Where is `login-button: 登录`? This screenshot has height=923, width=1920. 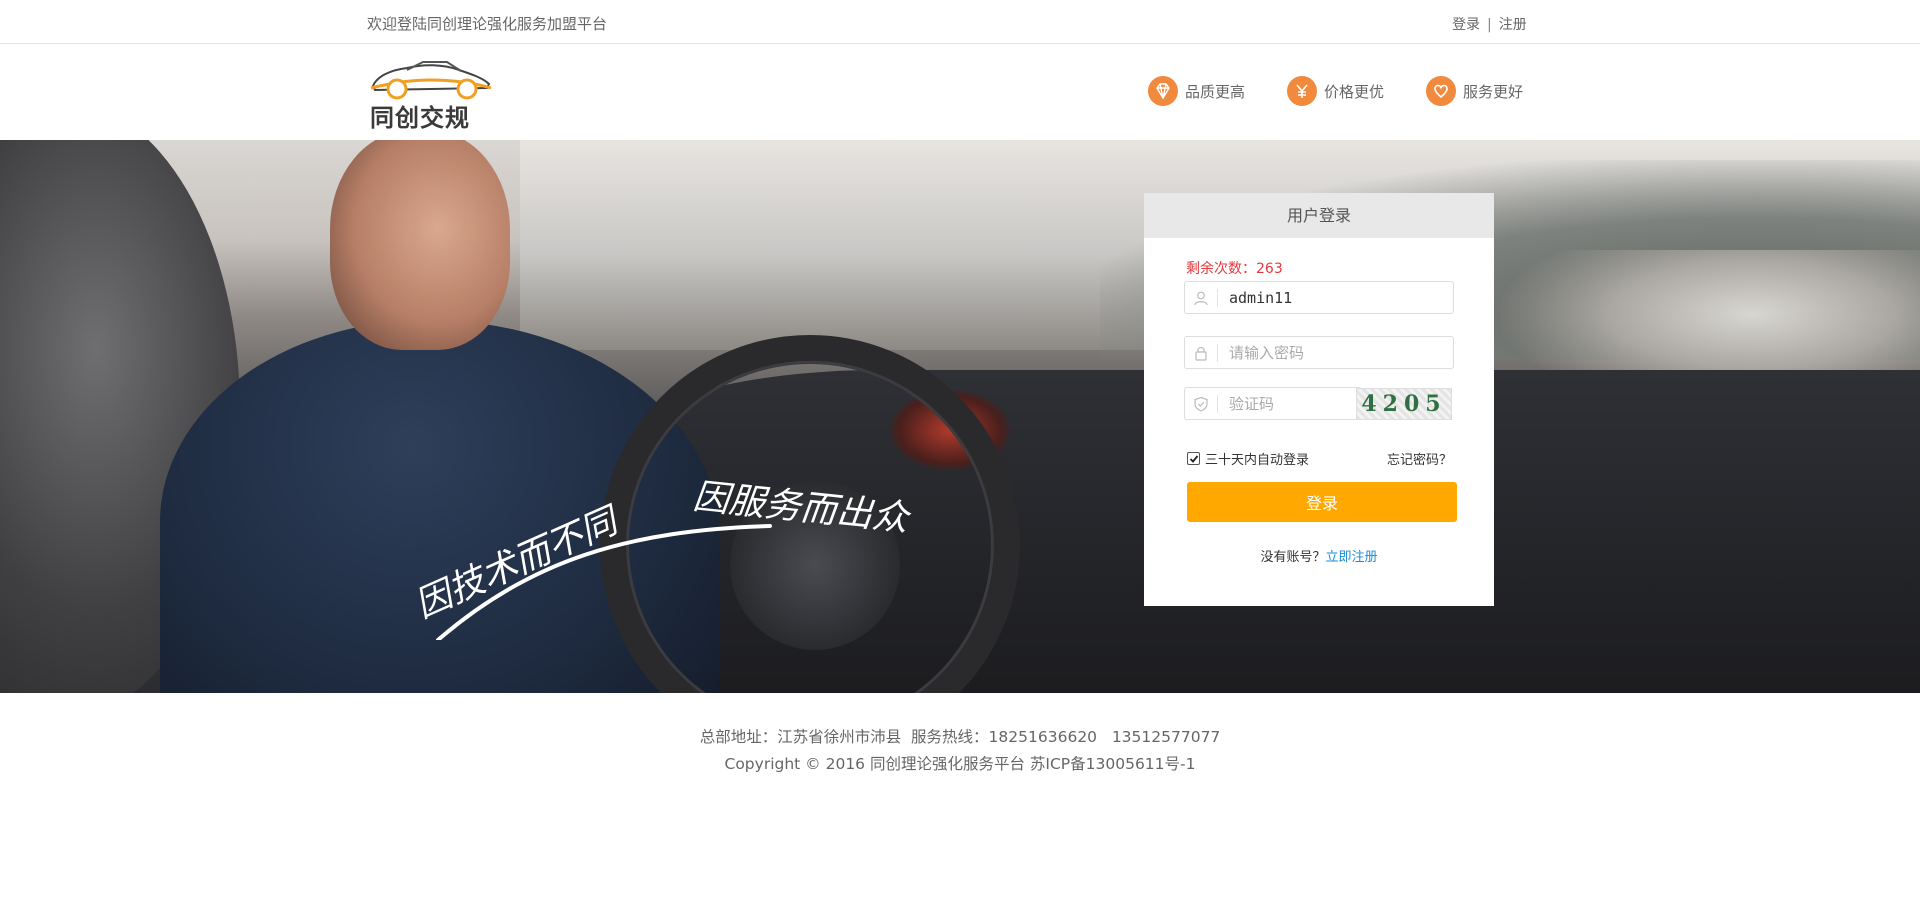
login-button: 登录 is located at coordinates (1322, 502).